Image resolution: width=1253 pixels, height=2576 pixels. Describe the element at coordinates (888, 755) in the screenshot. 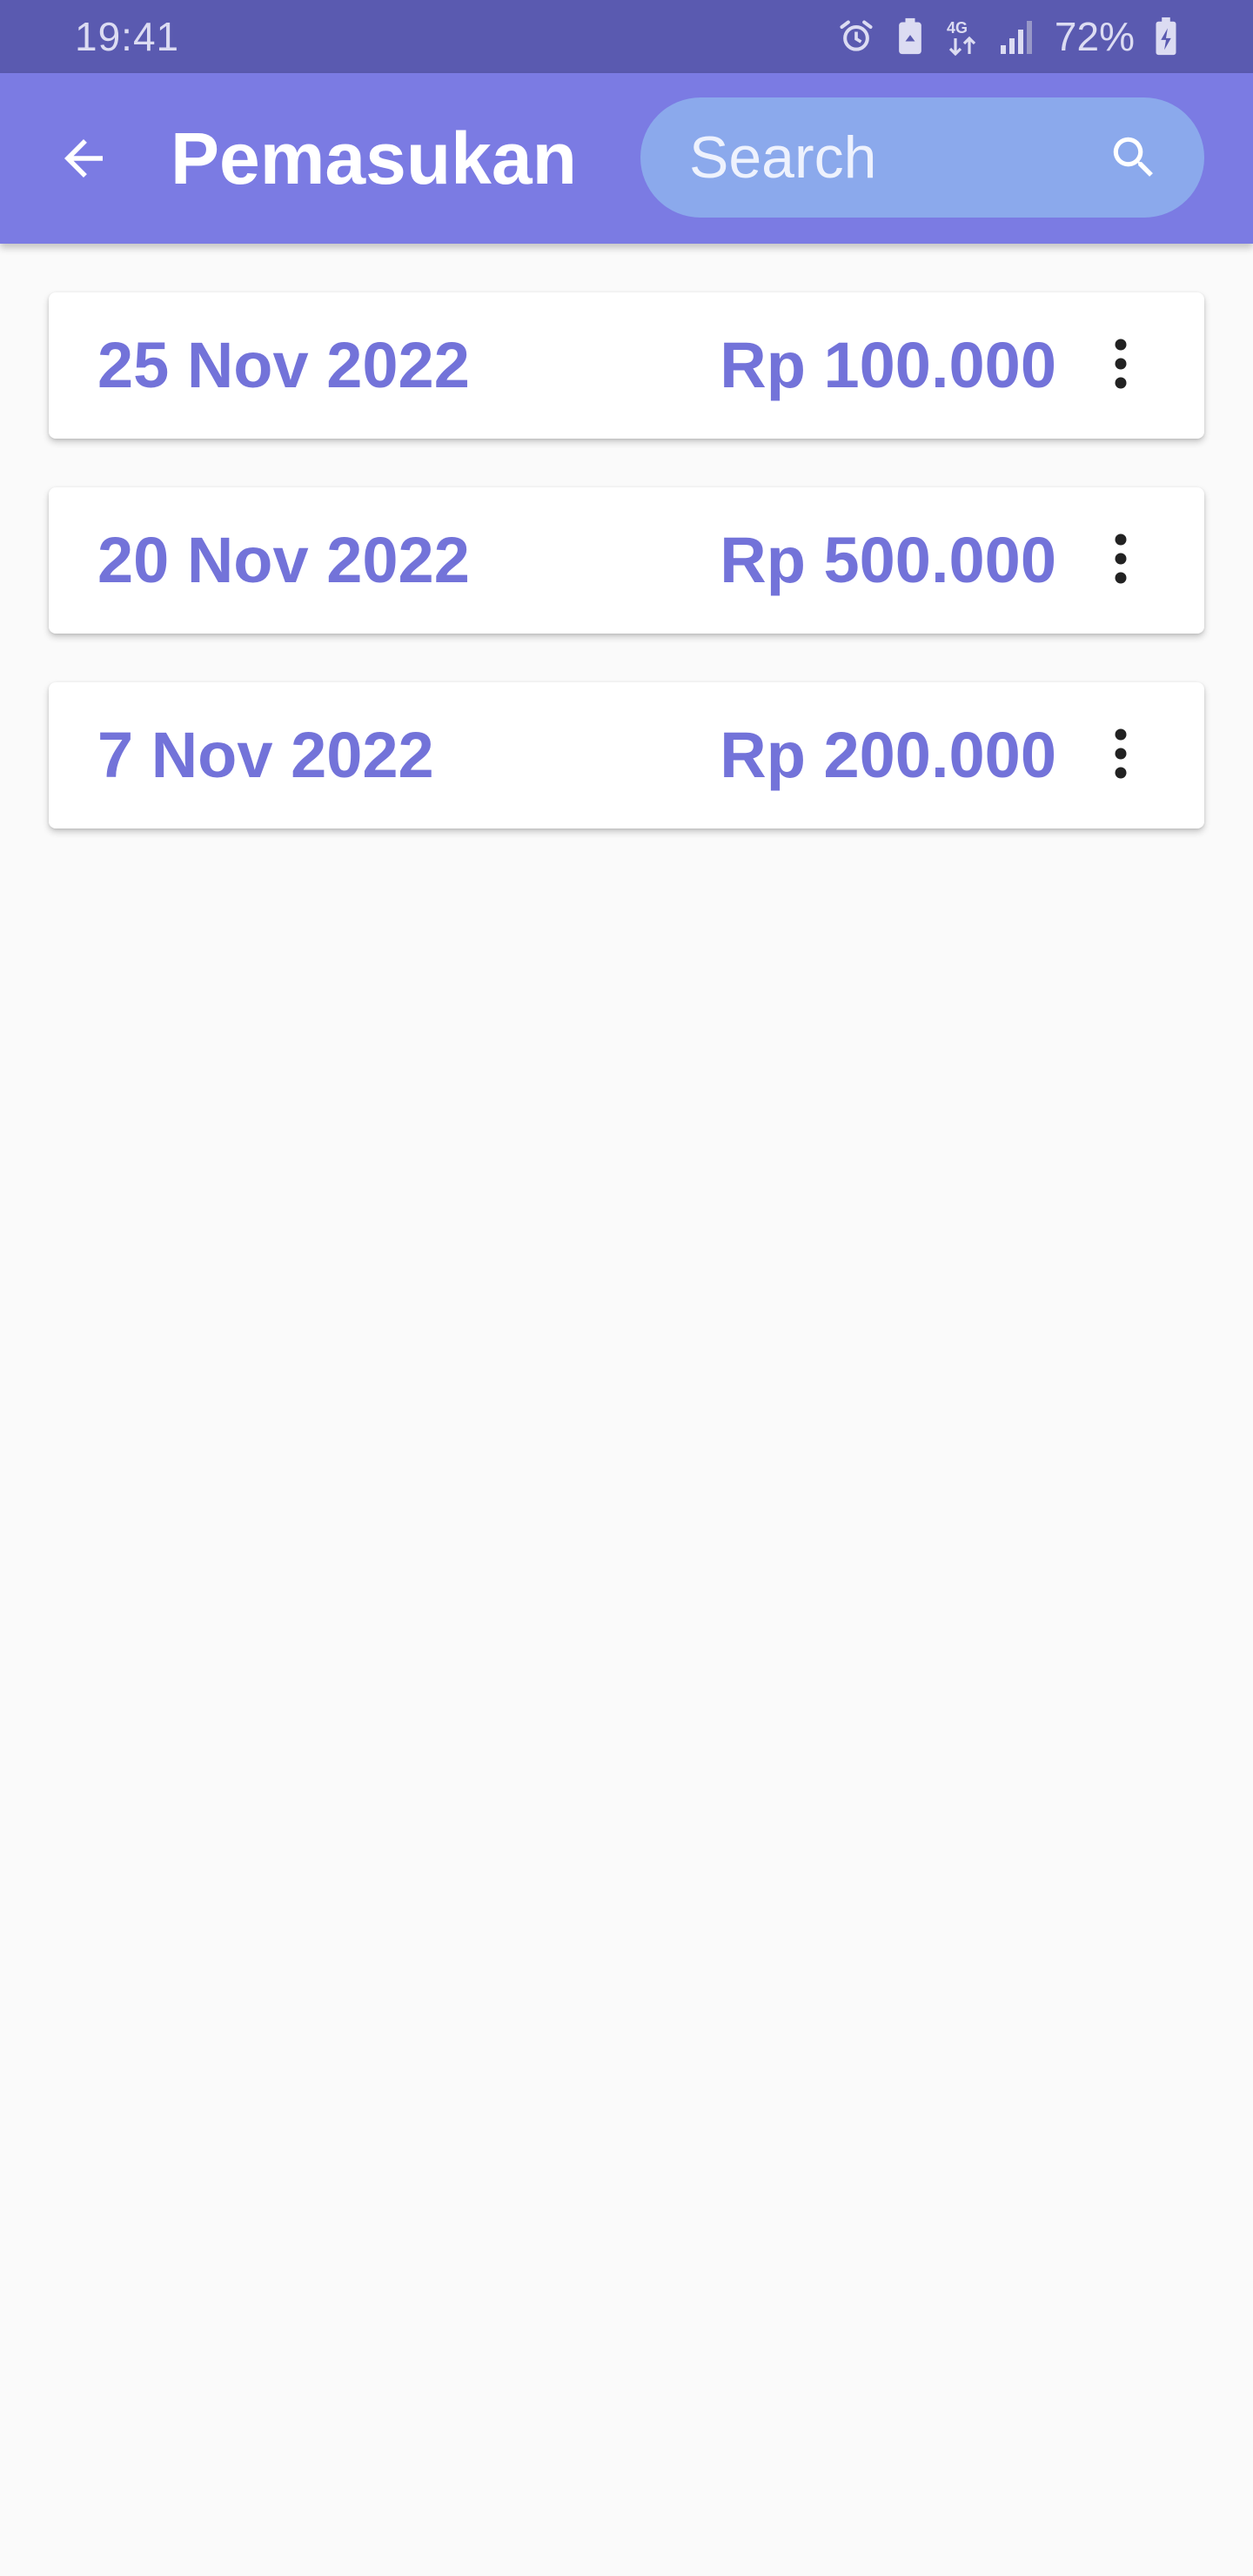

I see `income-amount: Rp 200.000` at that location.